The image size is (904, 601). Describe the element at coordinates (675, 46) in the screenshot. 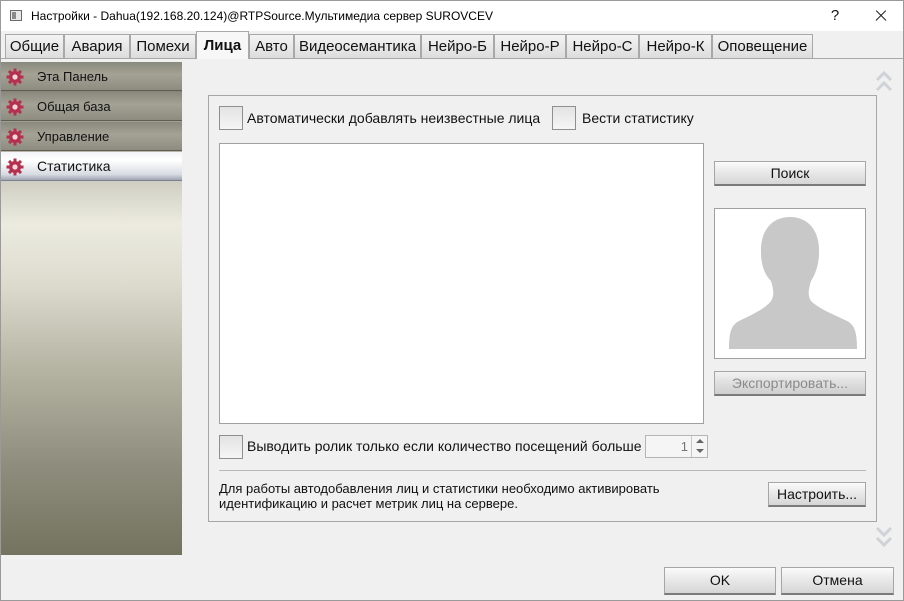

I see `tab-neuro-k: Нейро-К` at that location.